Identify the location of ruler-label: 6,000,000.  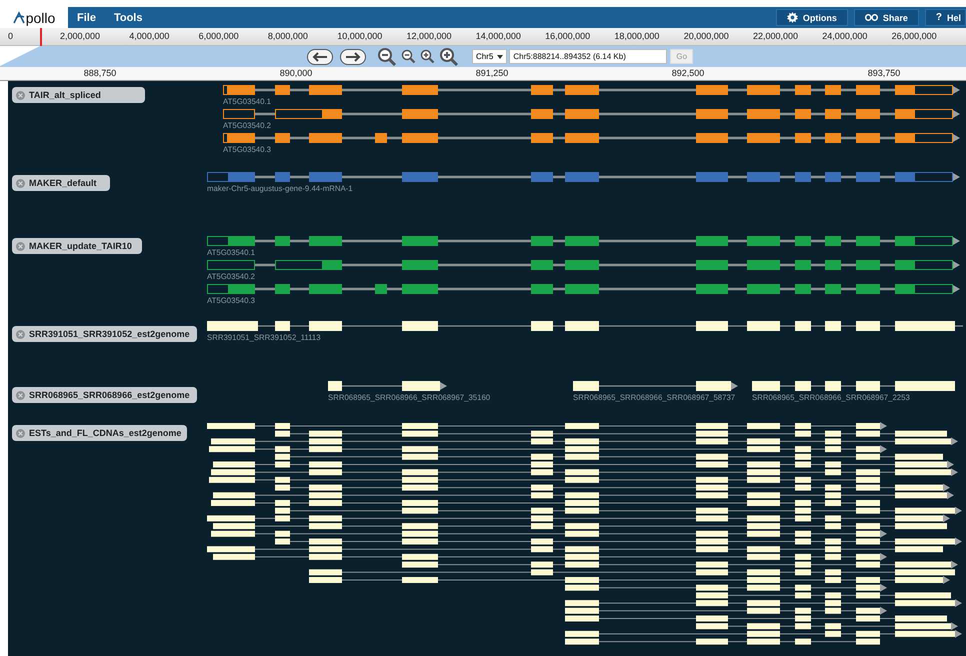
(218, 36).